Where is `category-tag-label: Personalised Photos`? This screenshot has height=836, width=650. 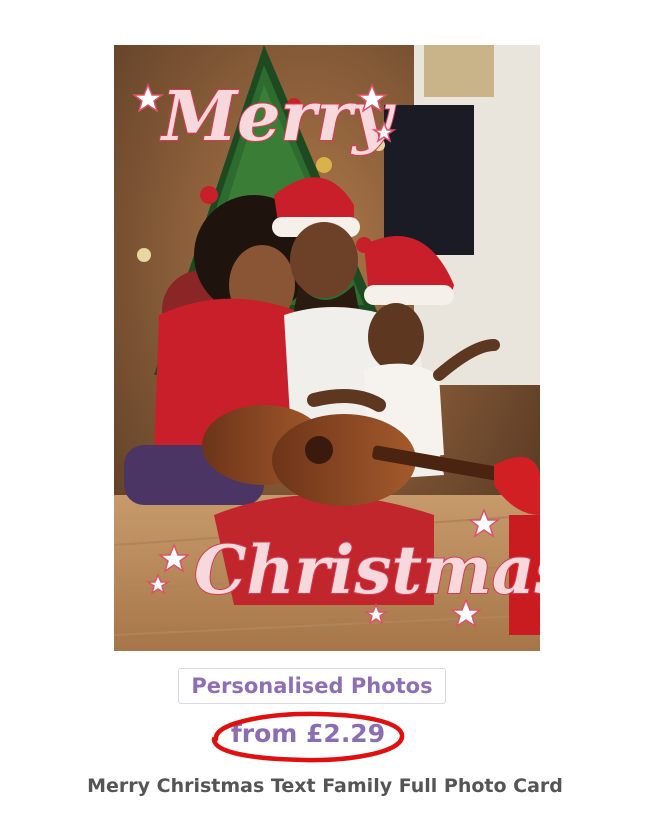 category-tag-label: Personalised Photos is located at coordinates (312, 686).